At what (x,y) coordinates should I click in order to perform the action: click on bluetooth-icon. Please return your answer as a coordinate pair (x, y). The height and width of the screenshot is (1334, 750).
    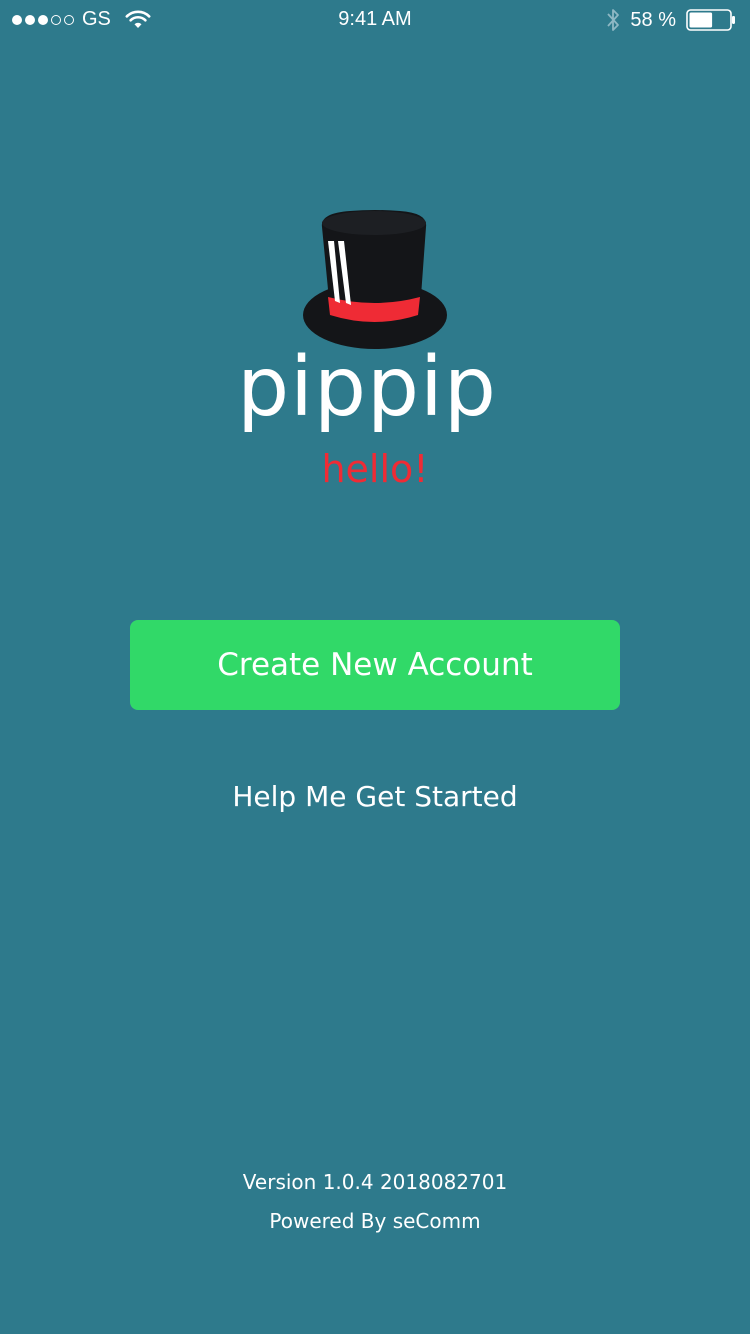
    Looking at the image, I should click on (613, 20).